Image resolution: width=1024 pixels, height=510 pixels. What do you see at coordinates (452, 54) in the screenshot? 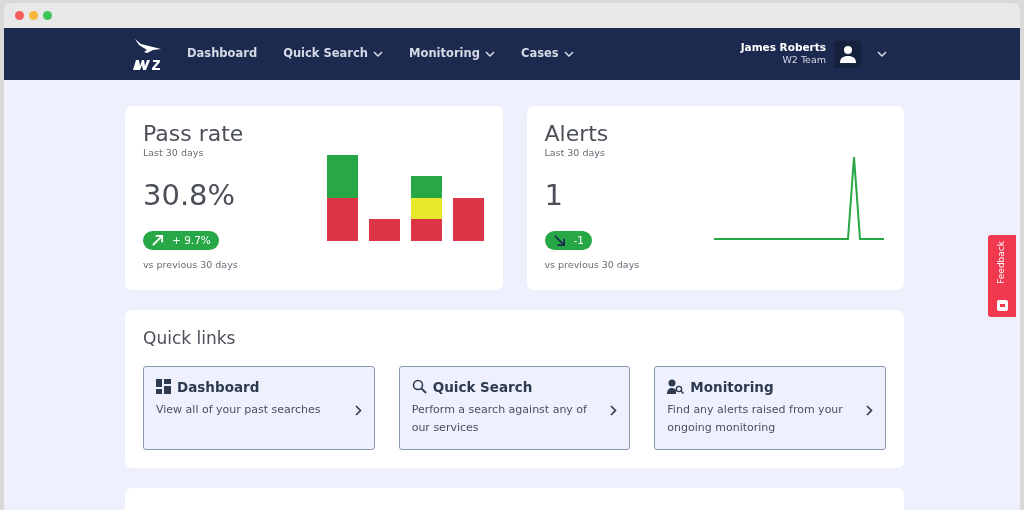
I see `nav-link: Monitoring` at bounding box center [452, 54].